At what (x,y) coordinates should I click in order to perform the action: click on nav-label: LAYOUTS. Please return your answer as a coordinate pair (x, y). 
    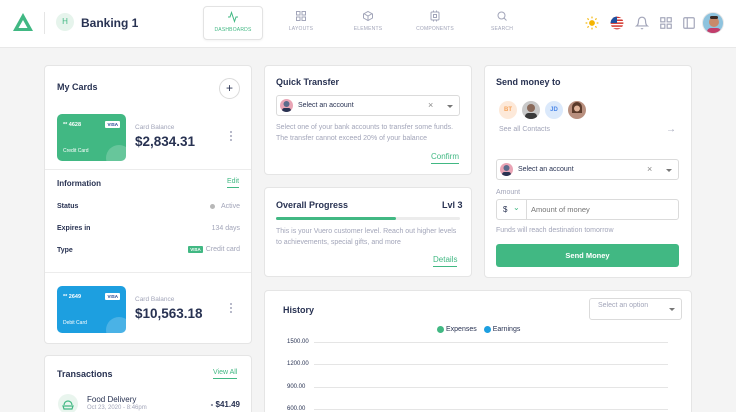
    Looking at the image, I should click on (301, 29).